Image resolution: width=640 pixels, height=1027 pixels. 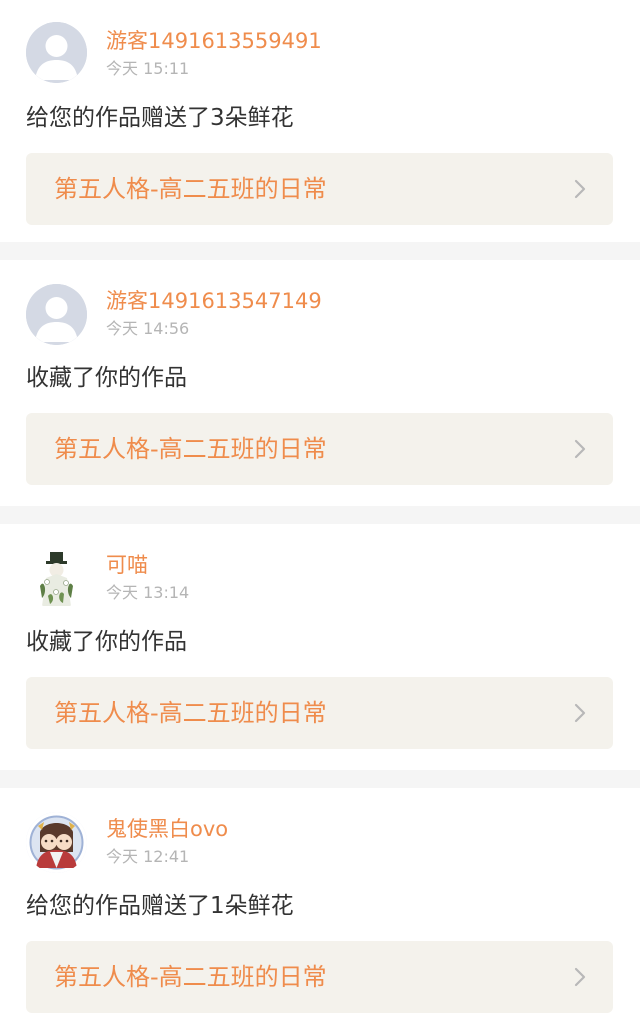 What do you see at coordinates (167, 829) in the screenshot?
I see `username: 鬼使黑白ovo` at bounding box center [167, 829].